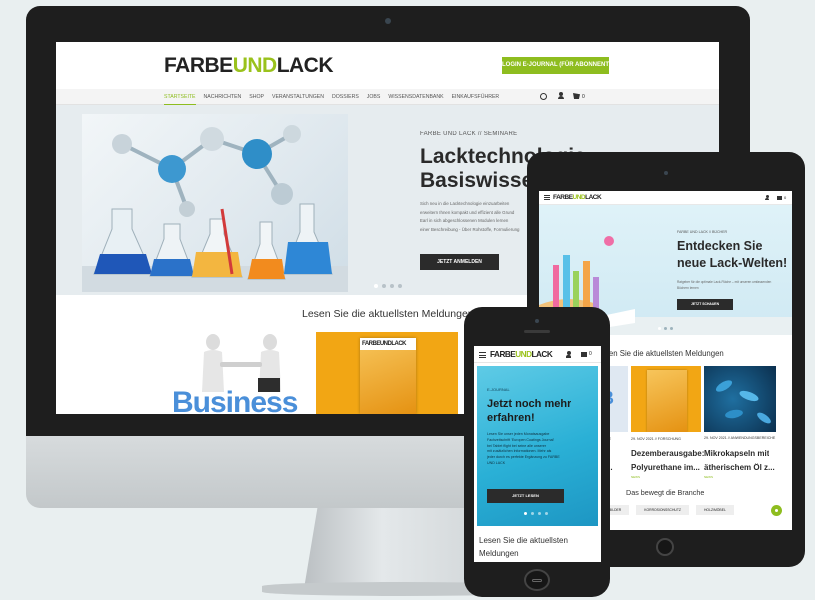 The width and height of the screenshot is (815, 600). Describe the element at coordinates (388, 286) in the screenshot. I see `hero-slider-dots` at that location.